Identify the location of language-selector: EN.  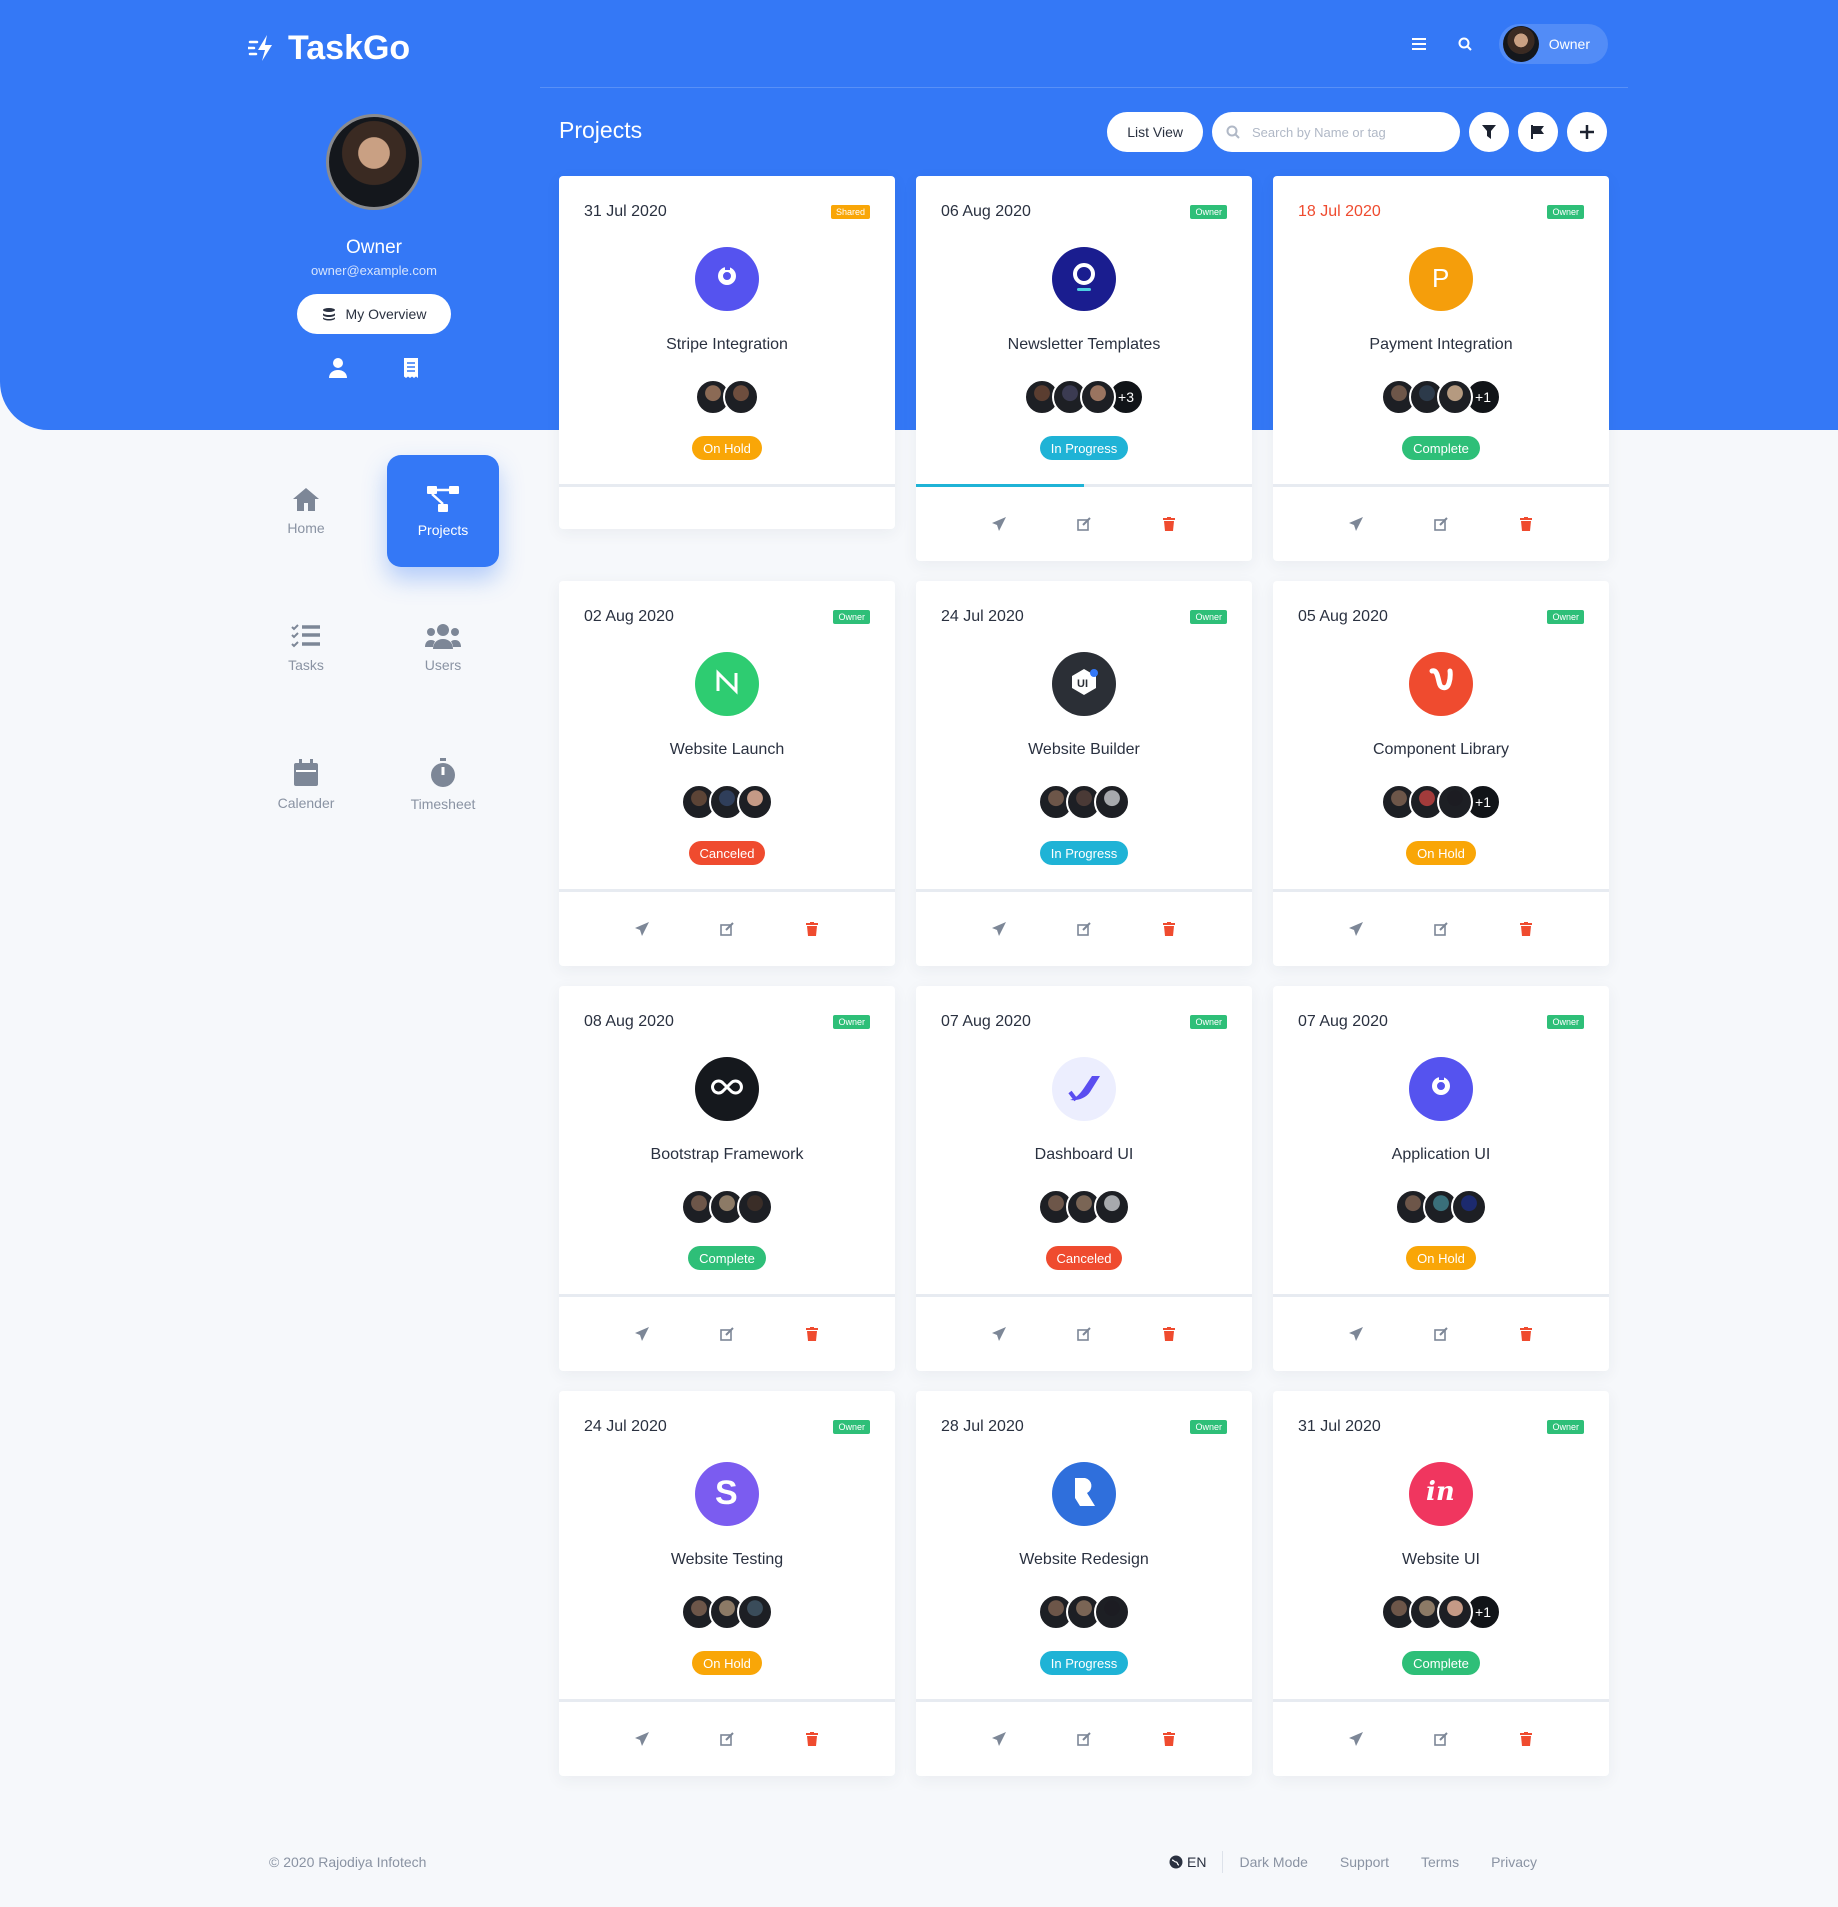
(1187, 1862).